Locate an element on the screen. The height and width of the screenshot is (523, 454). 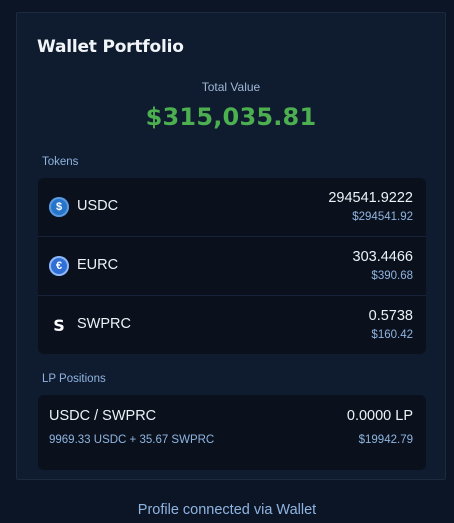
token-usd-value: $160.42 is located at coordinates (392, 335).